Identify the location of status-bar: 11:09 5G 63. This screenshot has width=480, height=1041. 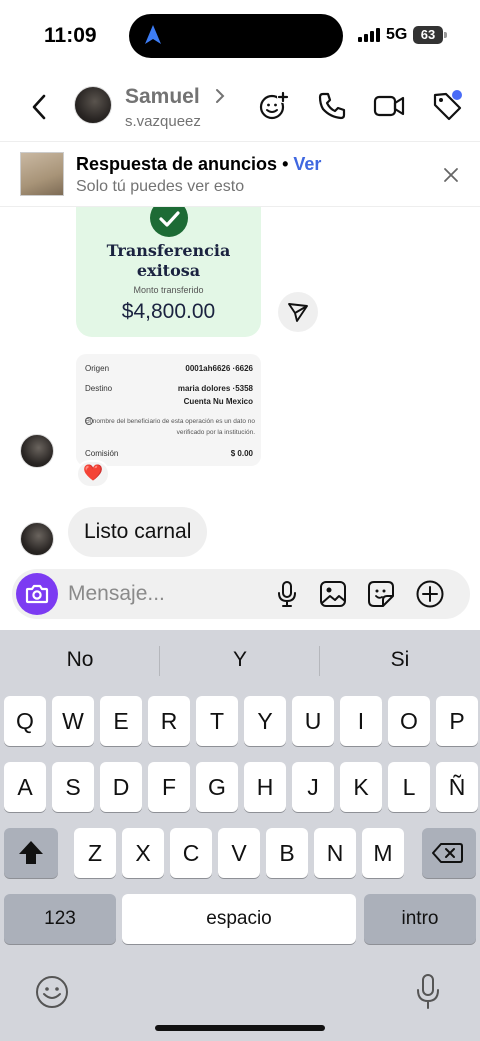
(240, 36).